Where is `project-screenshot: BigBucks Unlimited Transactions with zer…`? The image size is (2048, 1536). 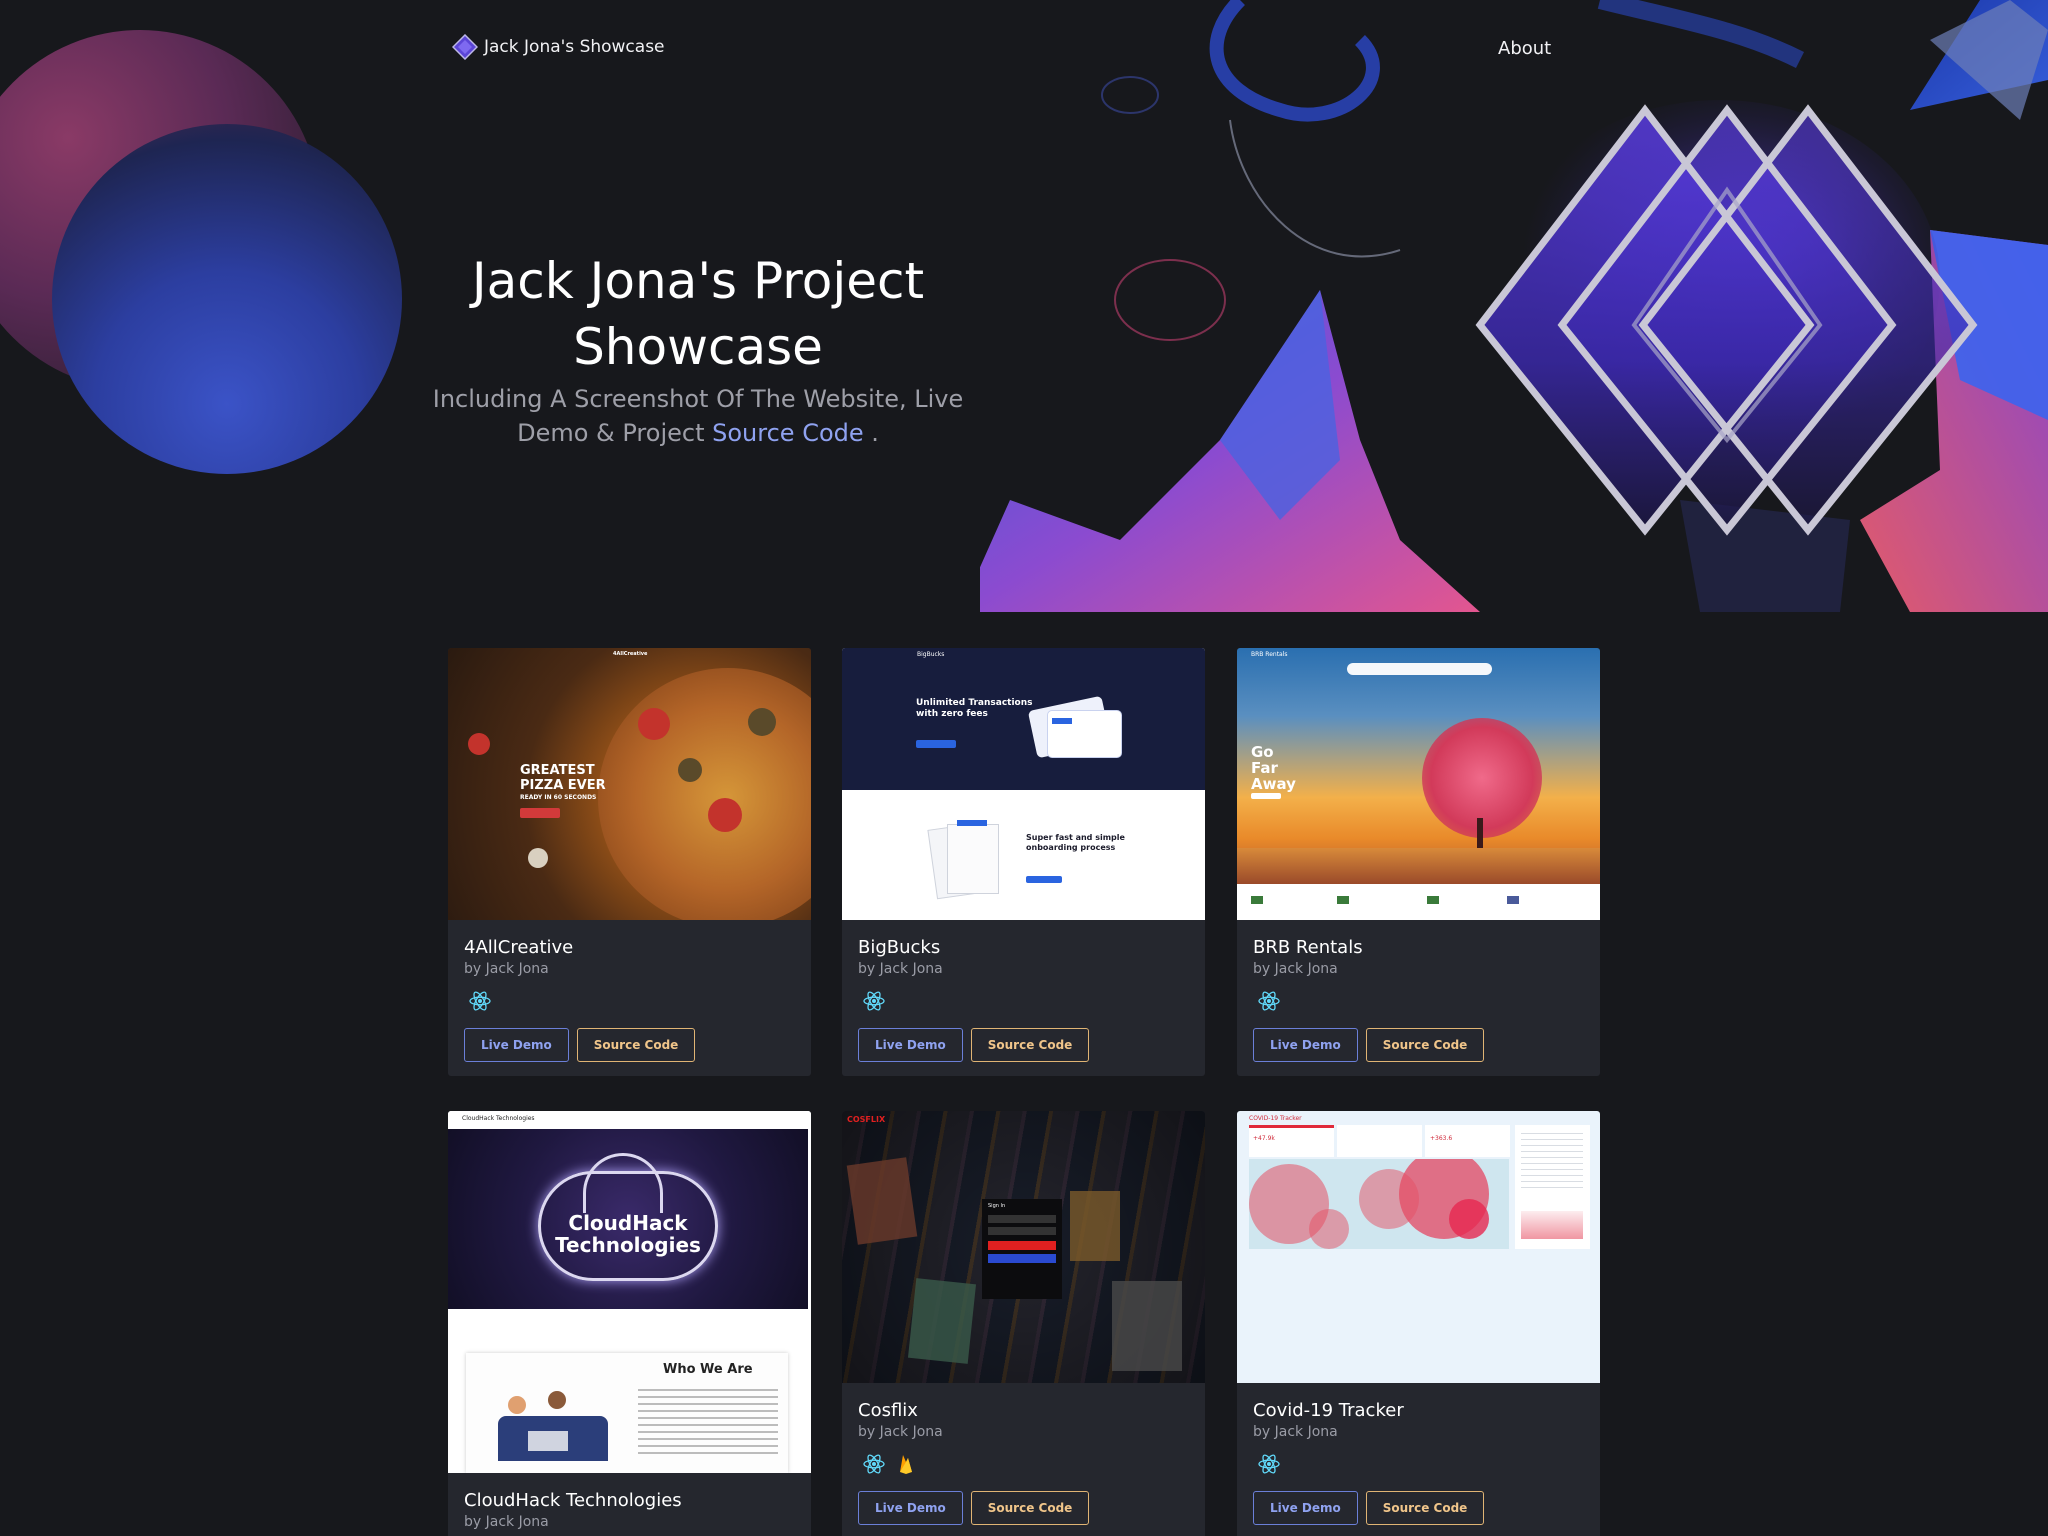 project-screenshot: BigBucks Unlimited Transactions with zer… is located at coordinates (1023, 784).